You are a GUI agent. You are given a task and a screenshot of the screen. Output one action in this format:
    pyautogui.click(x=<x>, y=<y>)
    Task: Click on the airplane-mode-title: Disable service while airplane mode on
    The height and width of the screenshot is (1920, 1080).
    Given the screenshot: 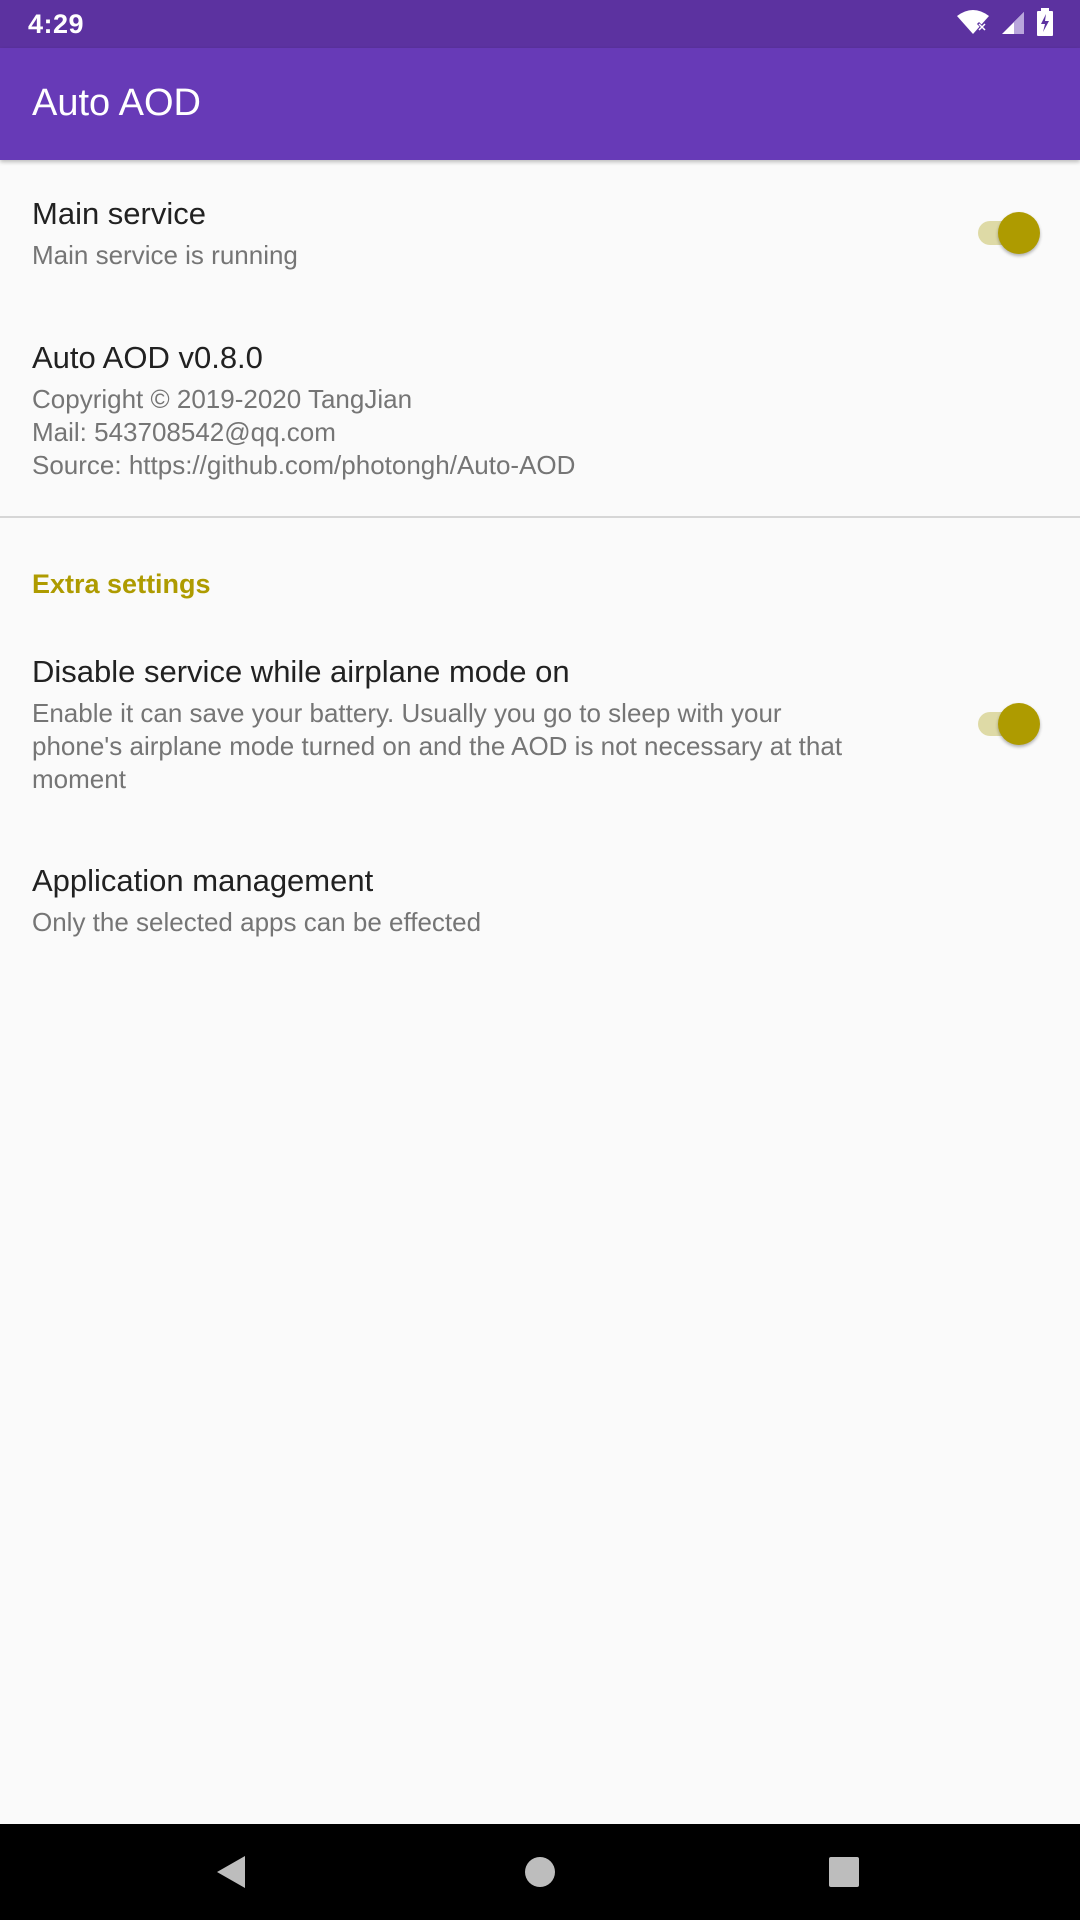 What is the action you would take?
    pyautogui.click(x=301, y=671)
    